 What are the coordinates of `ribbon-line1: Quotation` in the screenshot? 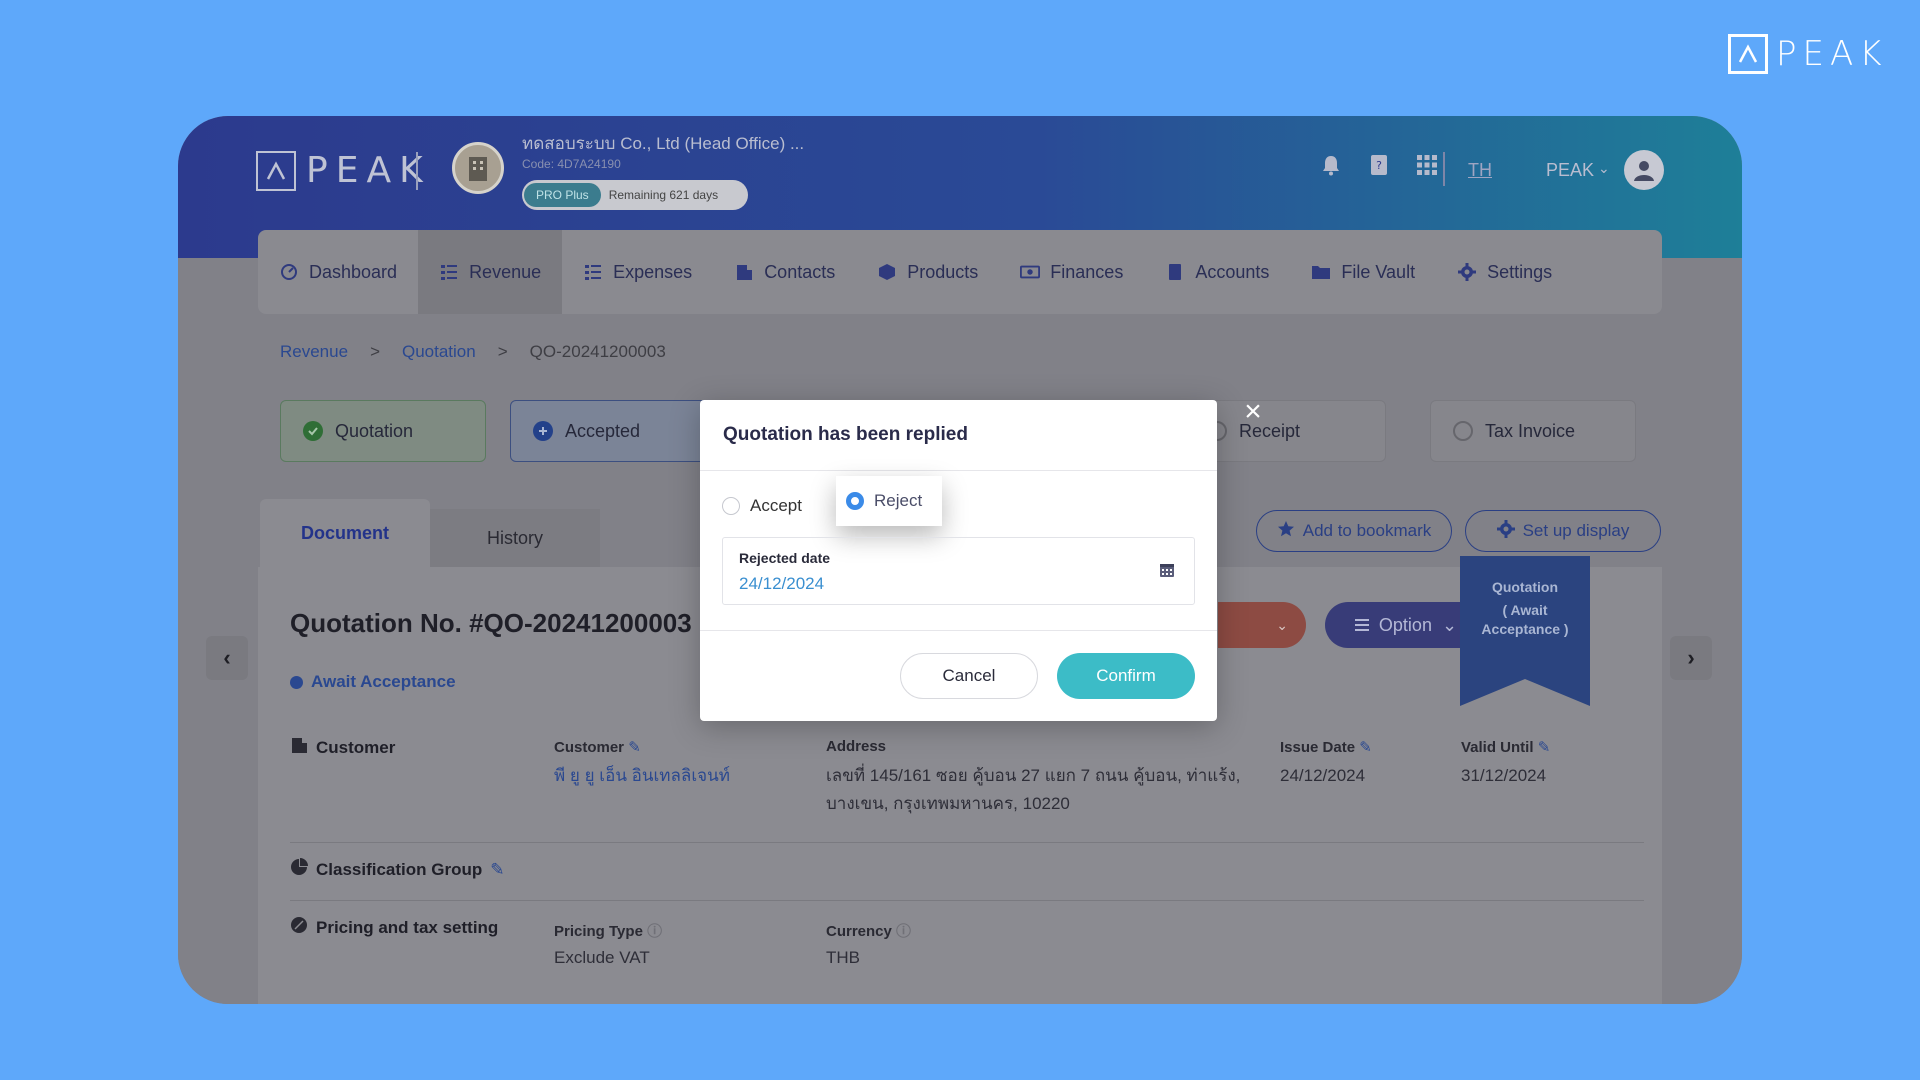 It's located at (1525, 587).